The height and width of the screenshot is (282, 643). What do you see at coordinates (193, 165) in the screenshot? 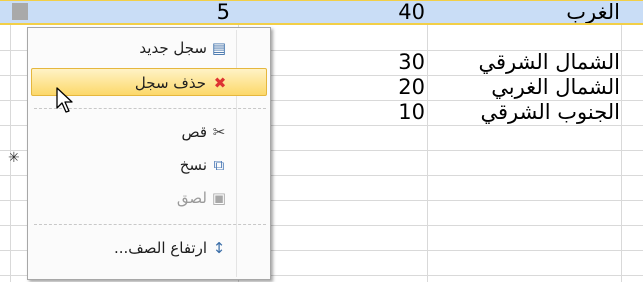
I see `menu-item-label: نسخ` at bounding box center [193, 165].